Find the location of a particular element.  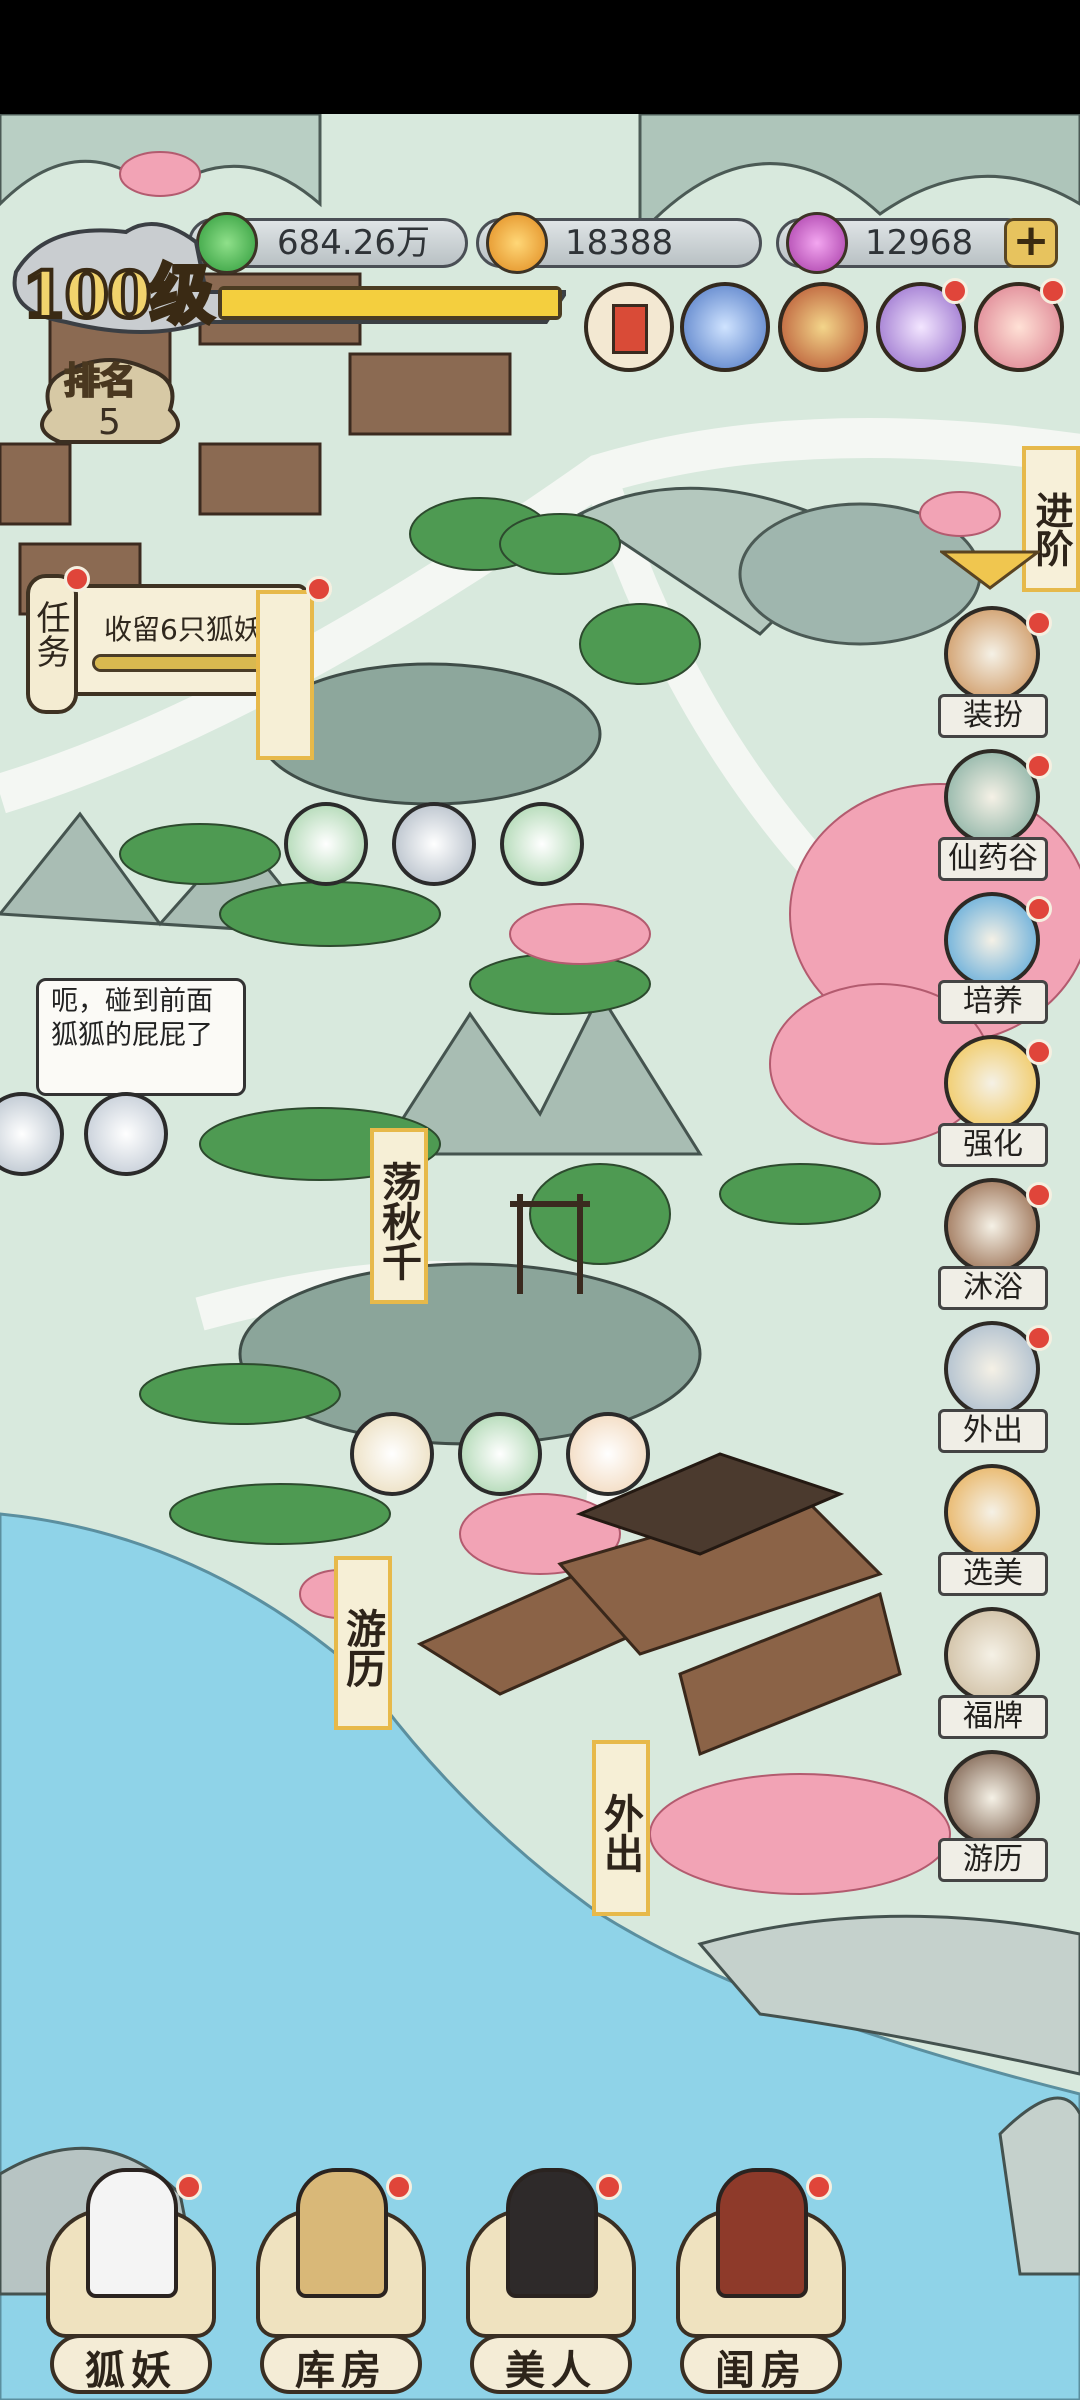

player-level: 100级 is located at coordinates (118, 290).